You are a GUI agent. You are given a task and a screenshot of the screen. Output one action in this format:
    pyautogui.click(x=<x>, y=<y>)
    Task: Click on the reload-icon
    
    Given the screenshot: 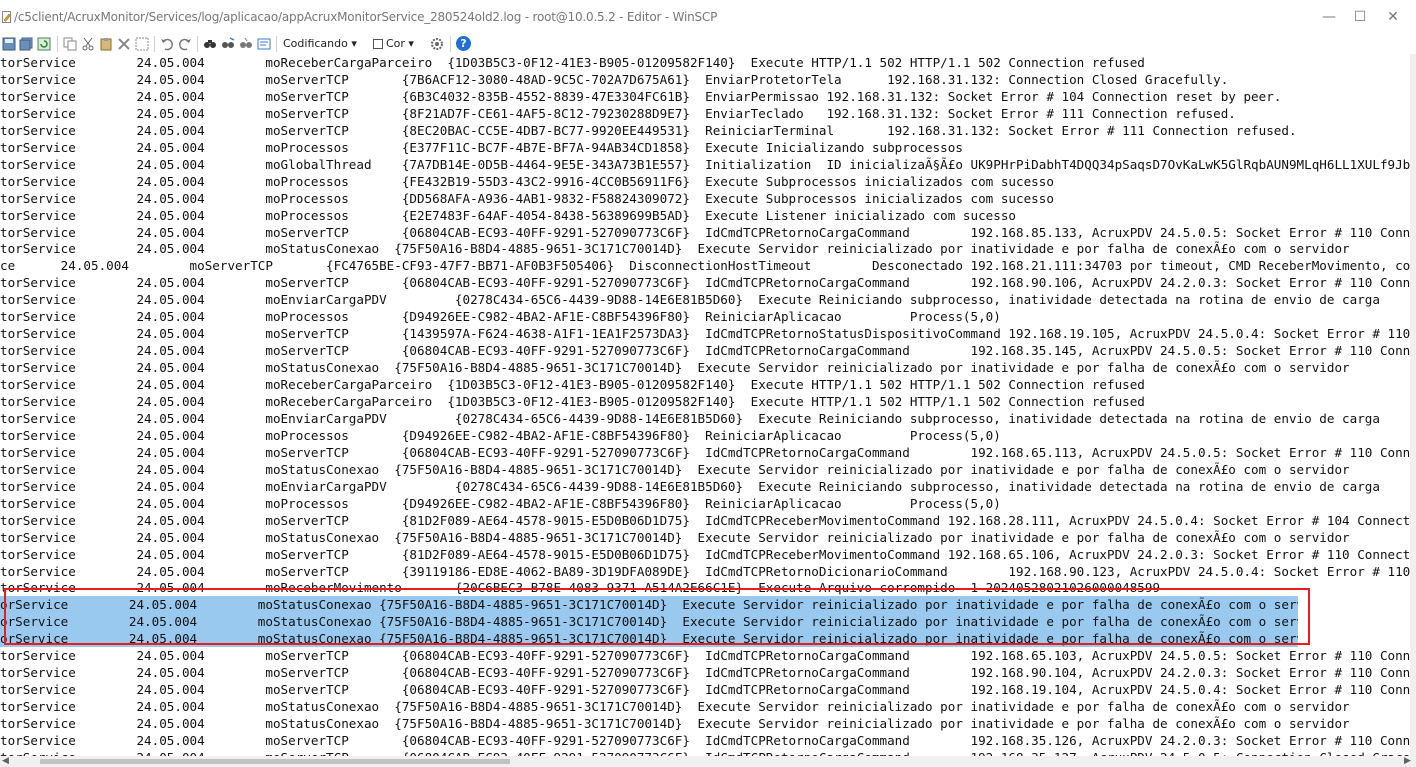 What is the action you would take?
    pyautogui.click(x=44, y=44)
    